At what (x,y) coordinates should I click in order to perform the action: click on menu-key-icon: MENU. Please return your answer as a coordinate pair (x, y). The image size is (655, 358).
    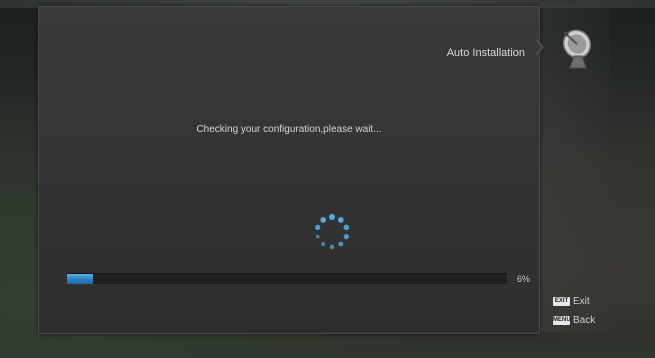
    Looking at the image, I should click on (562, 320).